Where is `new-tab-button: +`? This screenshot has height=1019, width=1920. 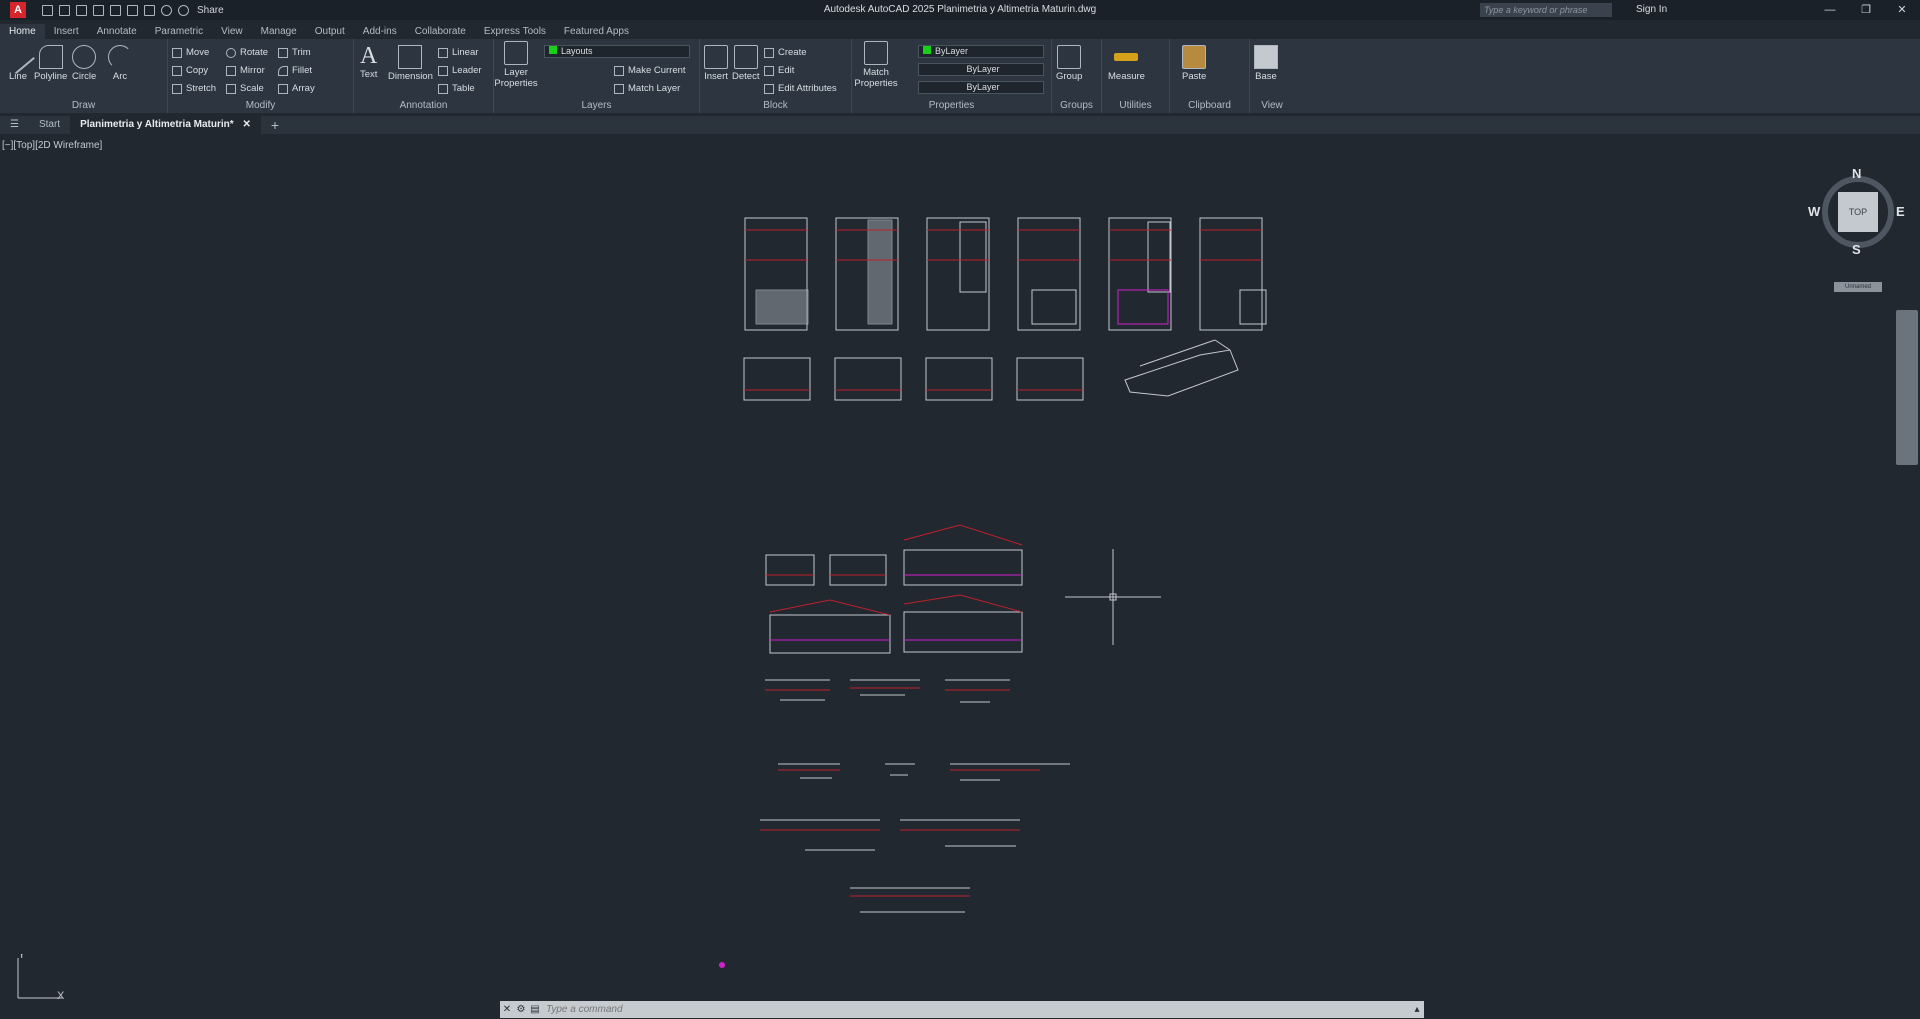 new-tab-button: + is located at coordinates (275, 125).